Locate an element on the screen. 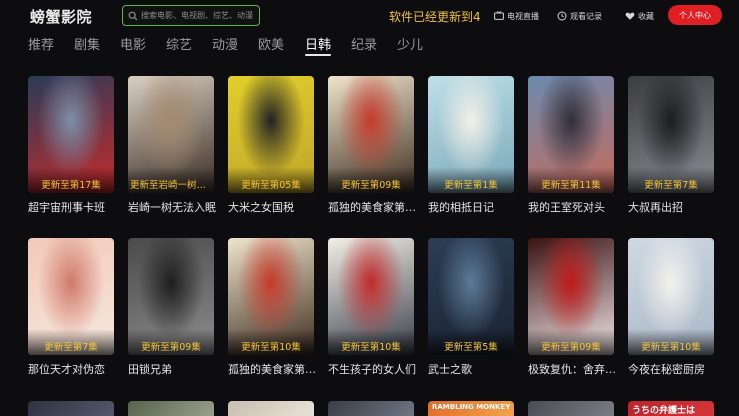  video-title: 大米之女国税 is located at coordinates (261, 207).